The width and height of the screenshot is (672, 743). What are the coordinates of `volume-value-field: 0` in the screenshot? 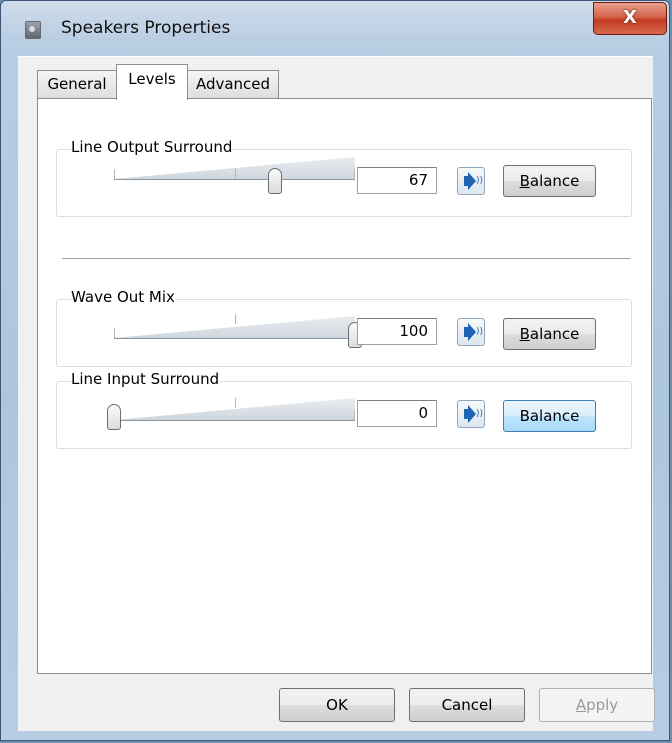 It's located at (397, 413).